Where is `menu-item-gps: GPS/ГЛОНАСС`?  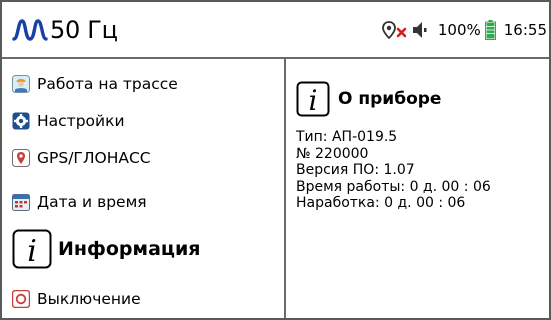 menu-item-gps: GPS/ГЛОНАСС is located at coordinates (81, 158).